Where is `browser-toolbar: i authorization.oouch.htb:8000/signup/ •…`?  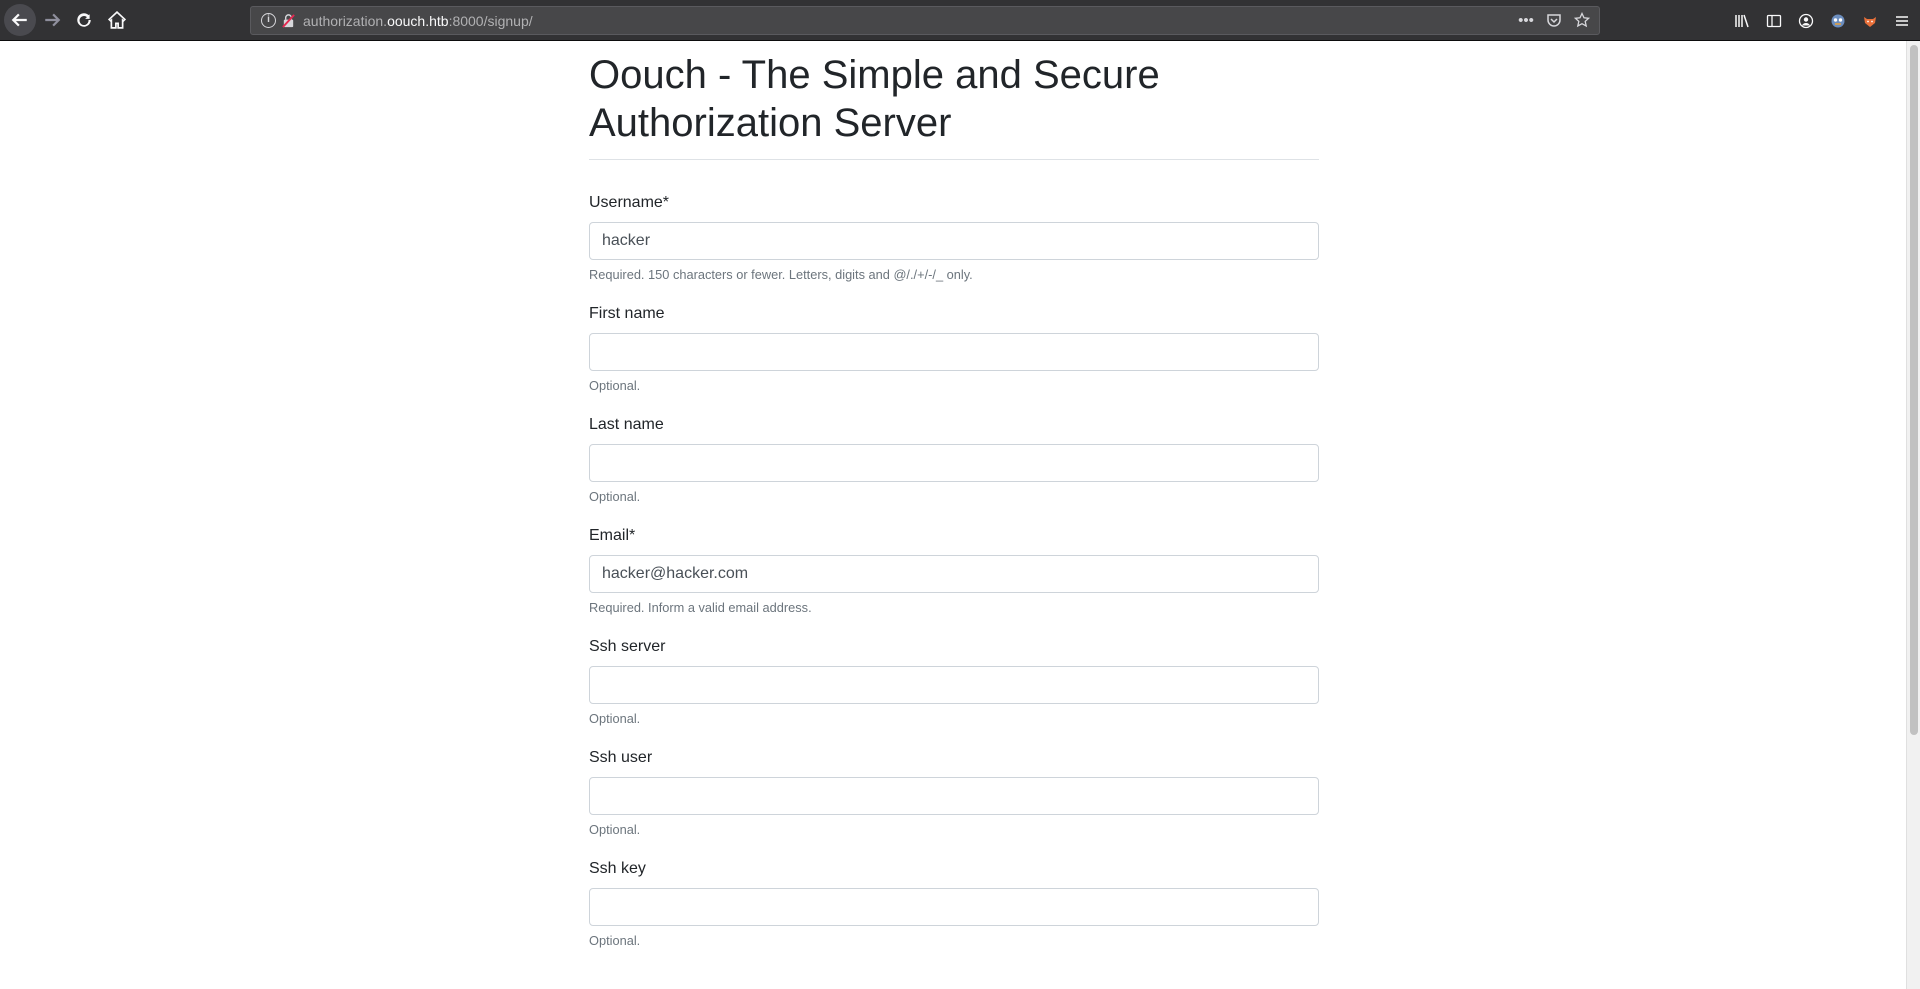
browser-toolbar: i authorization.oouch.htb:8000/signup/ •… is located at coordinates (960, 20).